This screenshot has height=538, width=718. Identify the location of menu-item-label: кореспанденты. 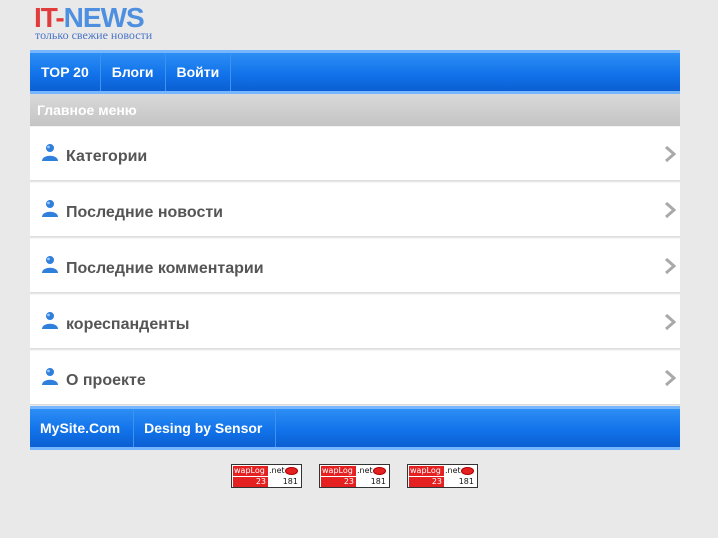
(128, 324).